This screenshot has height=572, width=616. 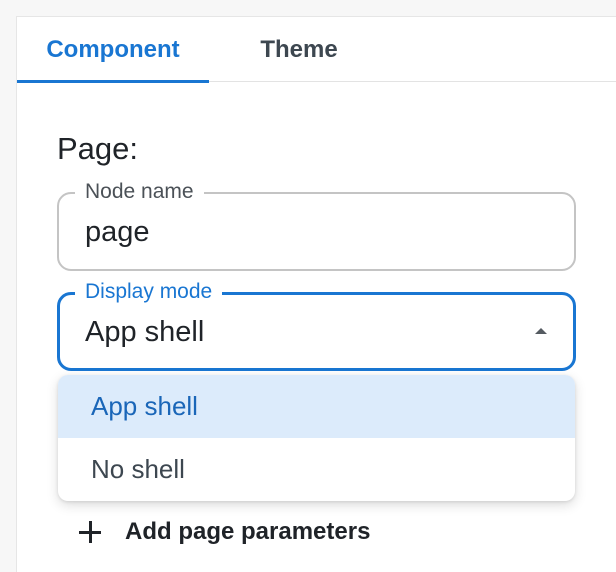 I want to click on section-title: Page:, so click(x=98, y=148).